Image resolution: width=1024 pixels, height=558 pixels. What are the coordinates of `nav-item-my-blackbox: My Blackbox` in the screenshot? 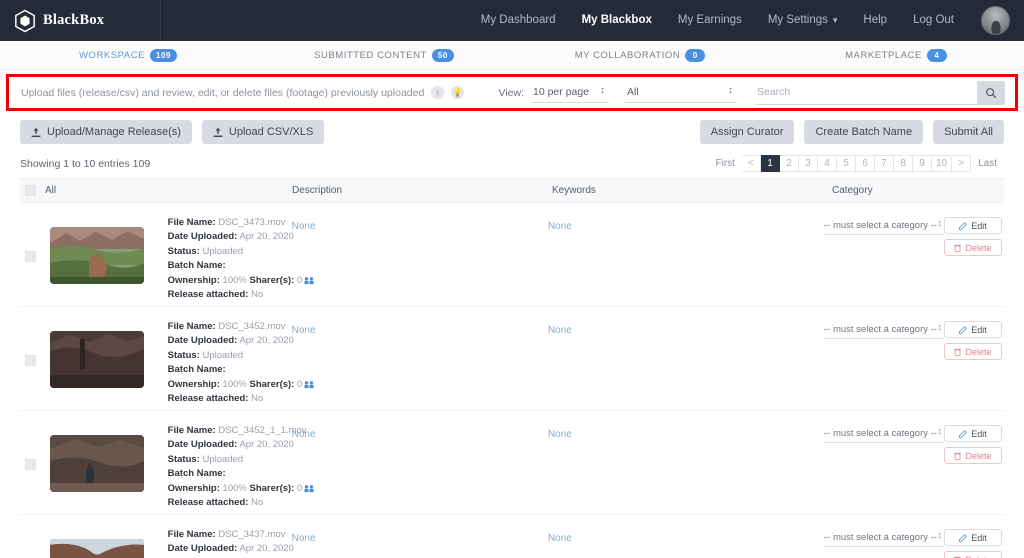 It's located at (617, 20).